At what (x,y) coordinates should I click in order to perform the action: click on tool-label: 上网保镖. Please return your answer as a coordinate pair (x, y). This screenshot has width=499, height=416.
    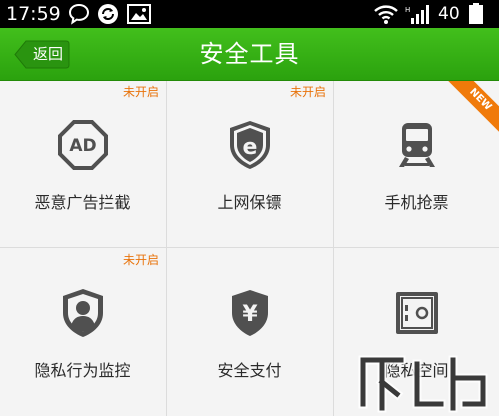
    Looking at the image, I should click on (249, 202).